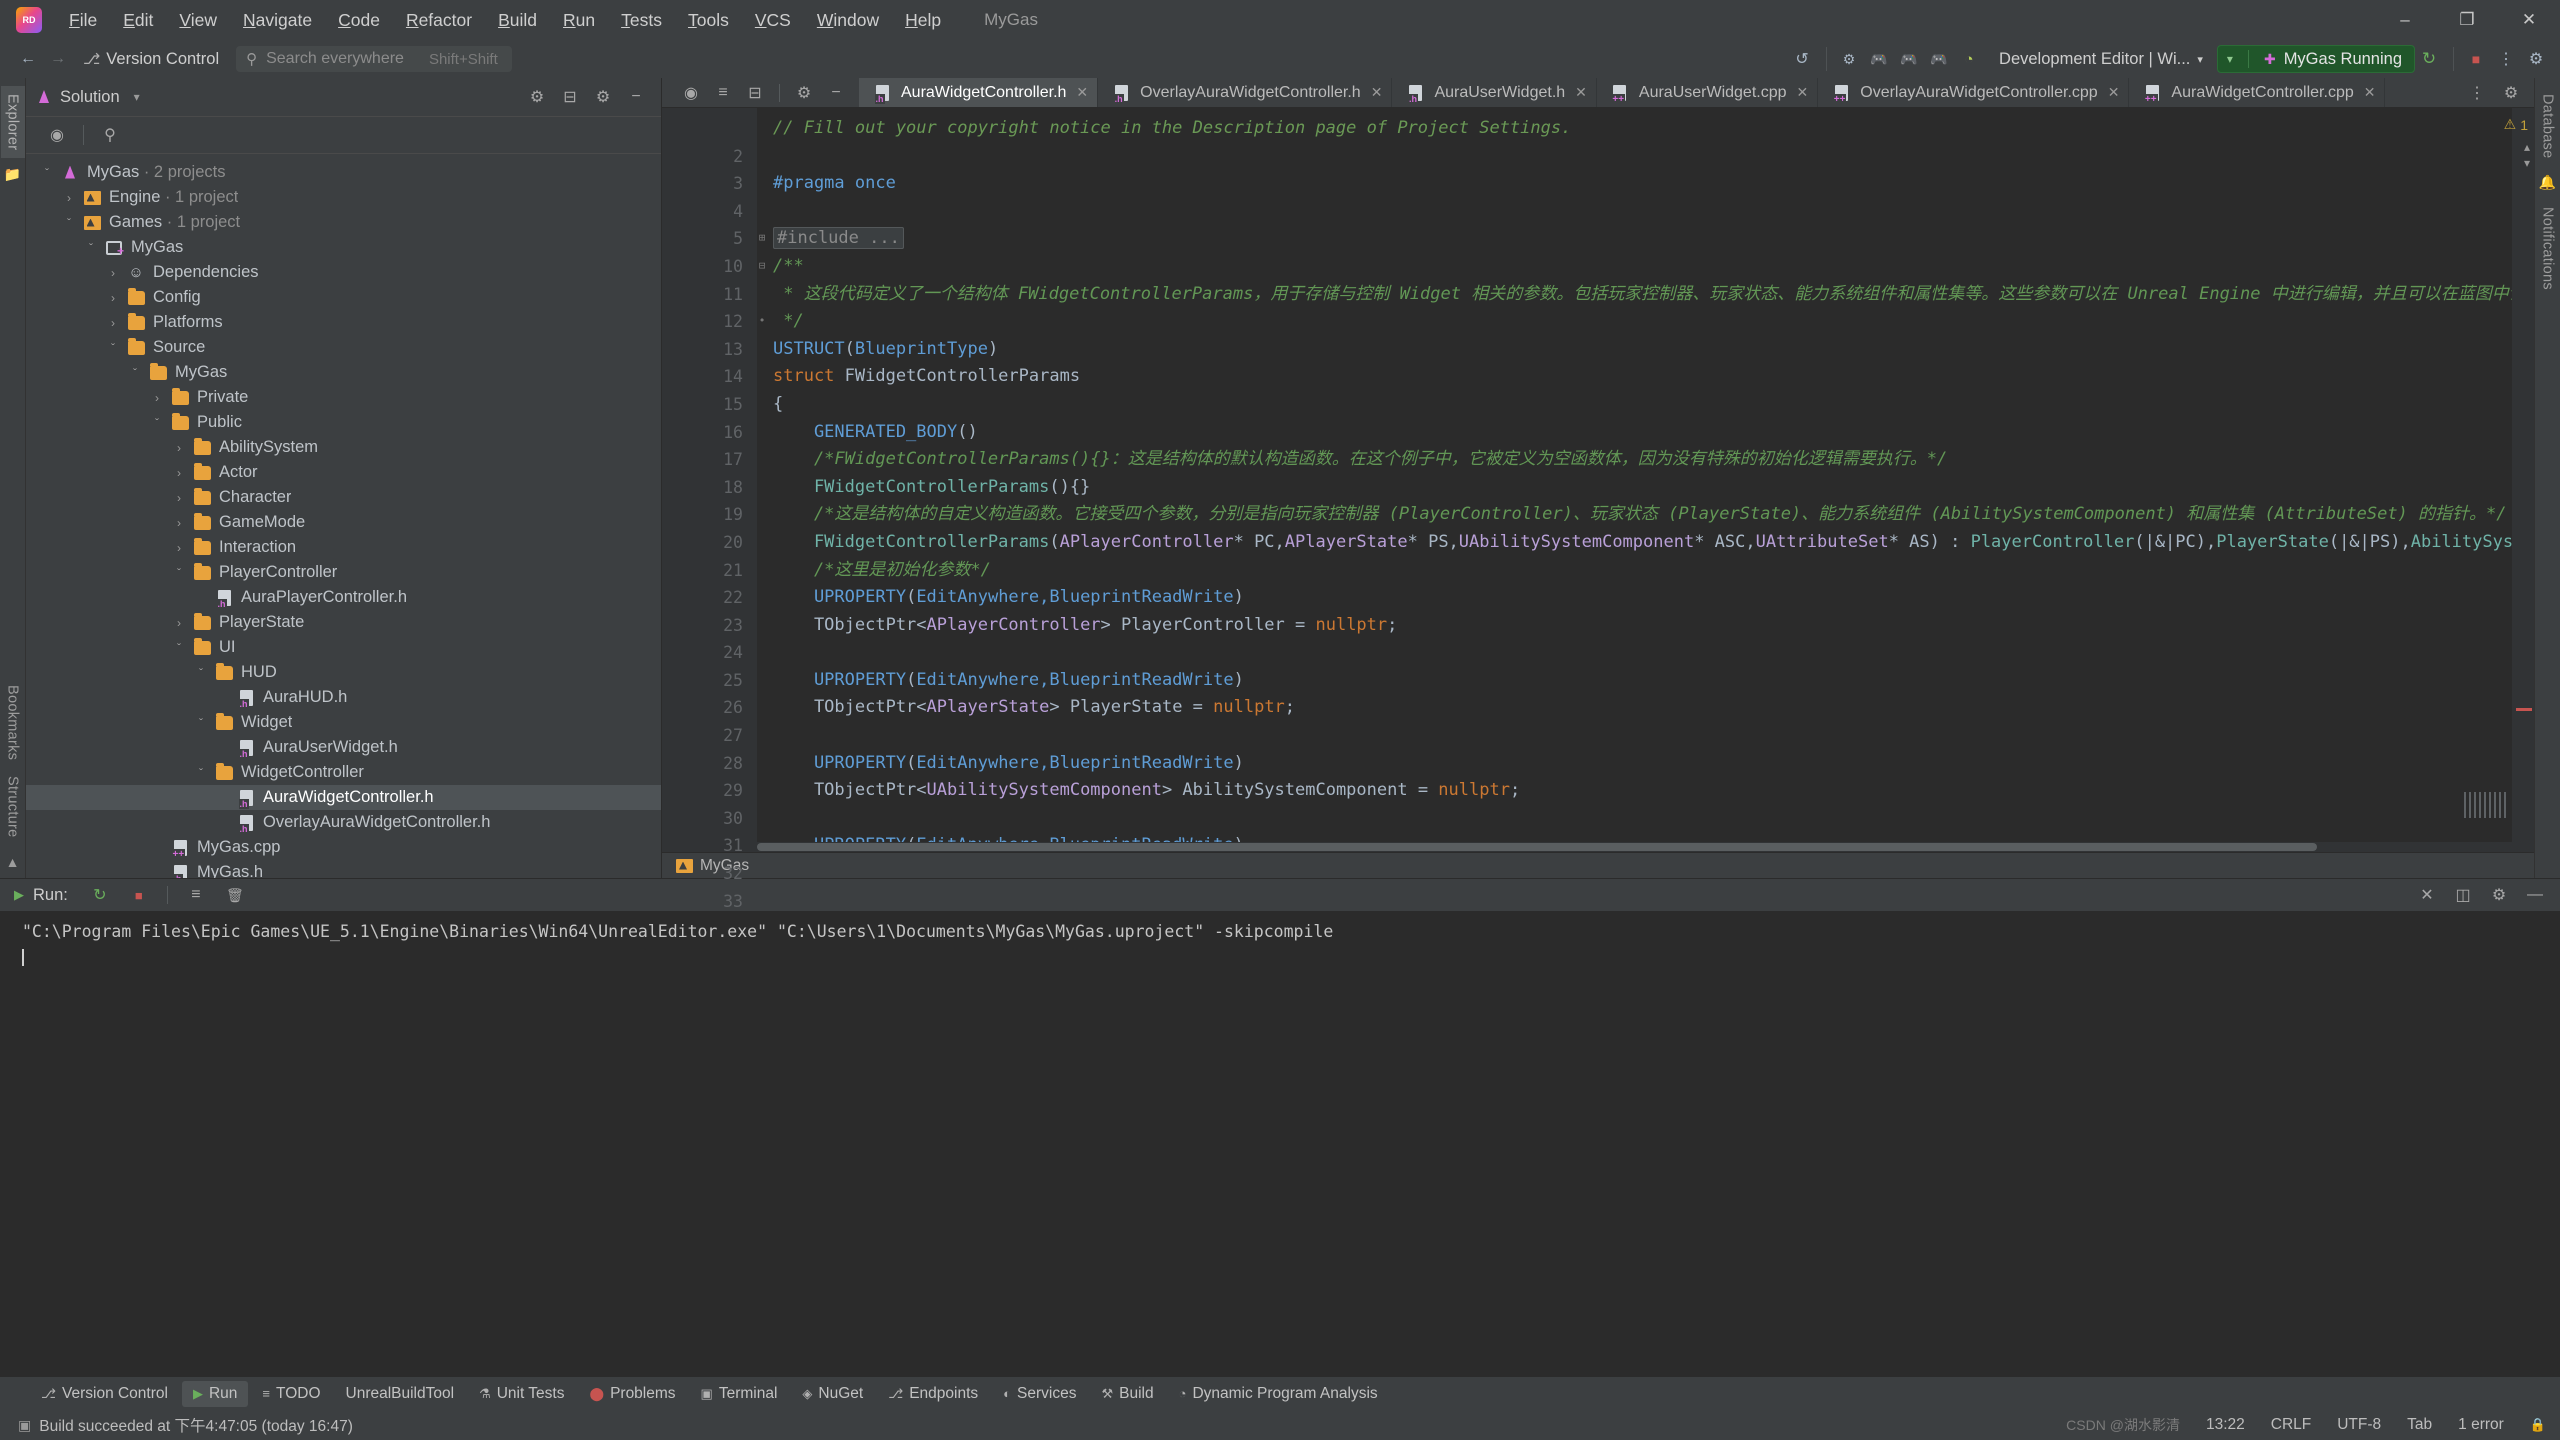  I want to click on ue-editor-icon: 🎮, so click(1879, 59).